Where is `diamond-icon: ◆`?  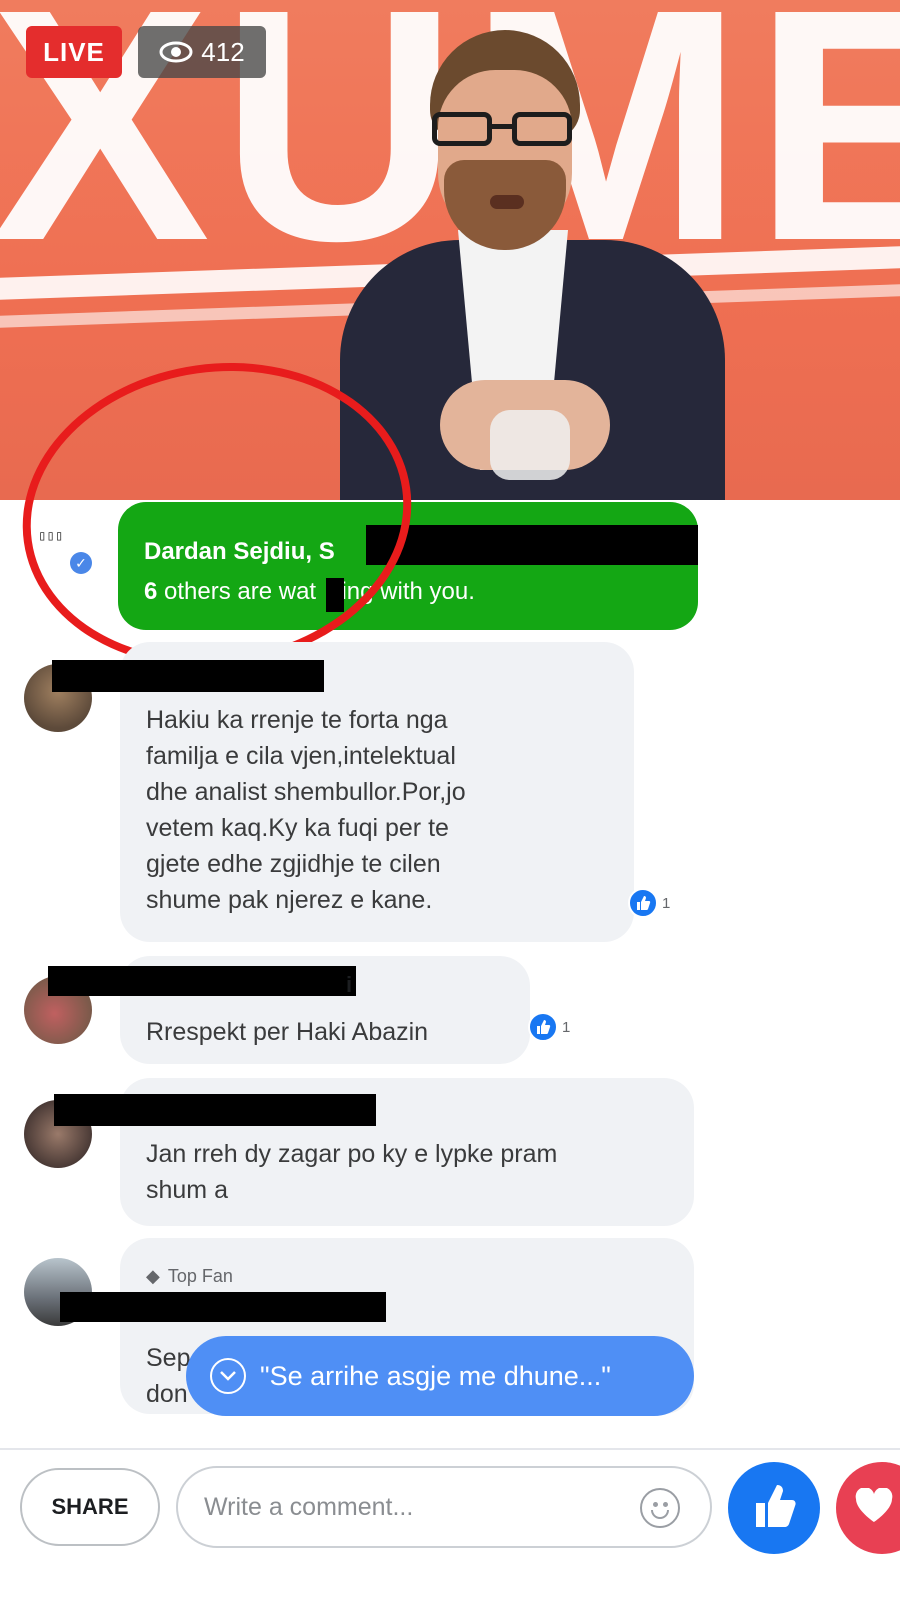
diamond-icon: ◆ is located at coordinates (153, 1276).